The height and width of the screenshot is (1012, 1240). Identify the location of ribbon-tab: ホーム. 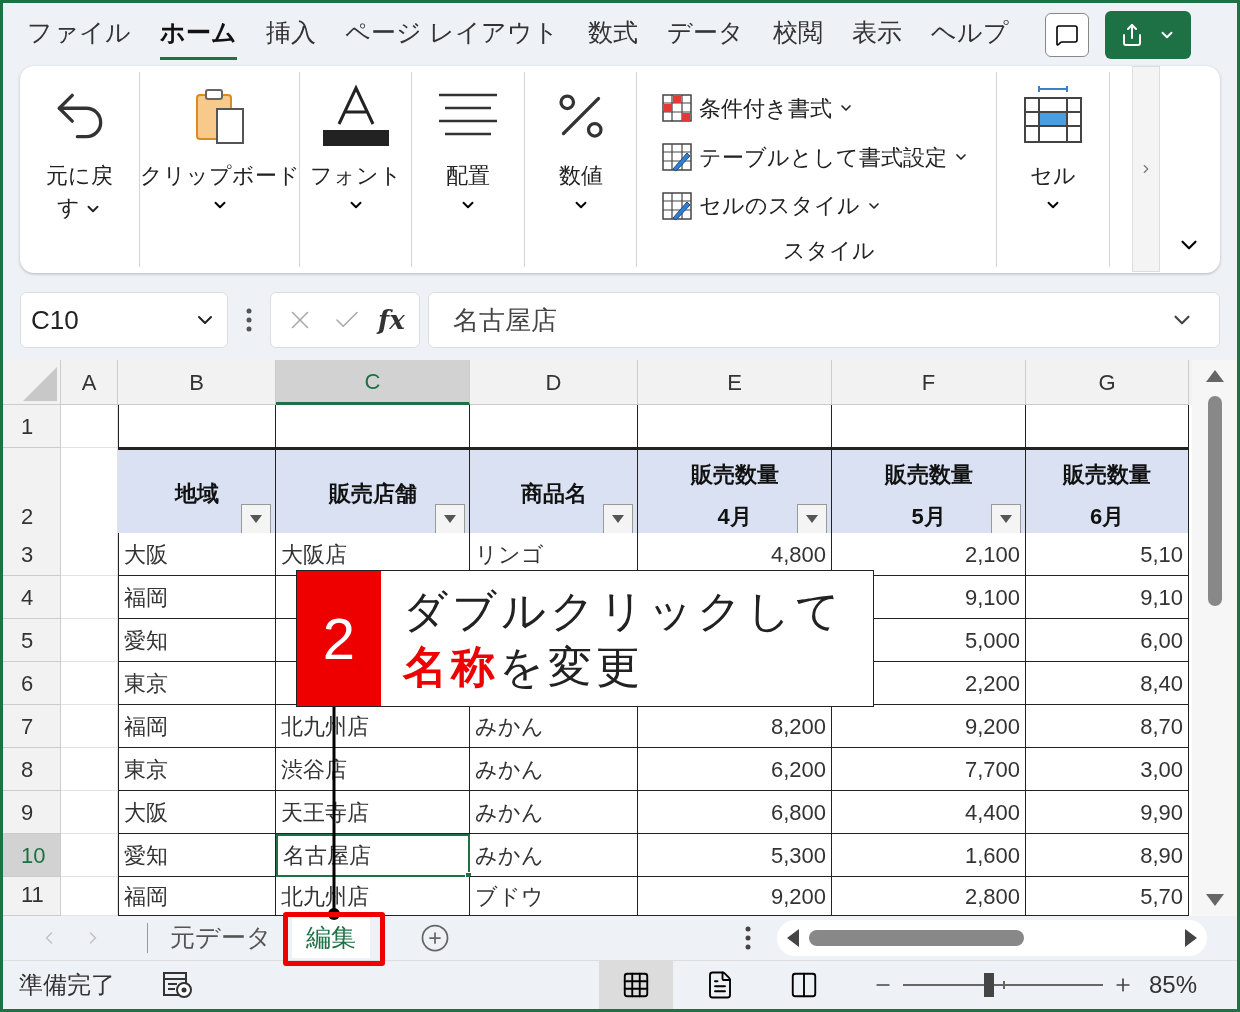
(198, 34).